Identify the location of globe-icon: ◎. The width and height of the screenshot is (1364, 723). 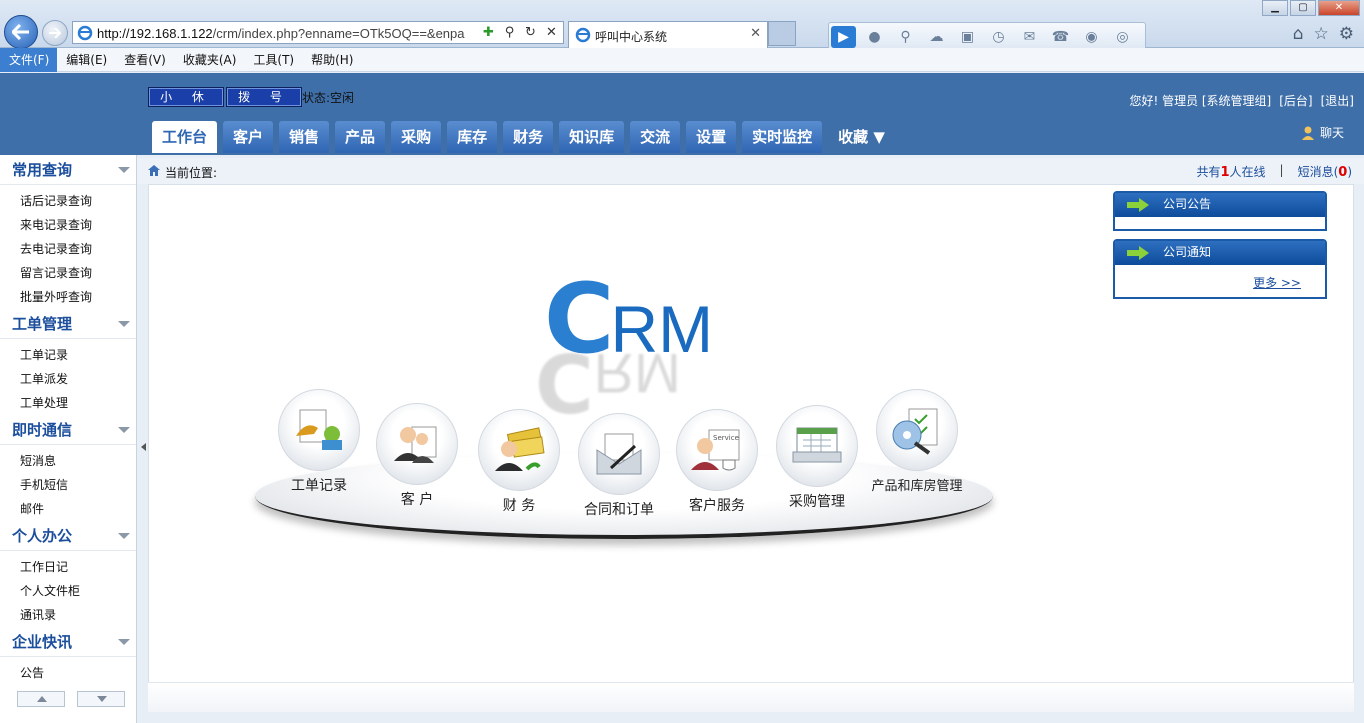
(1122, 37).